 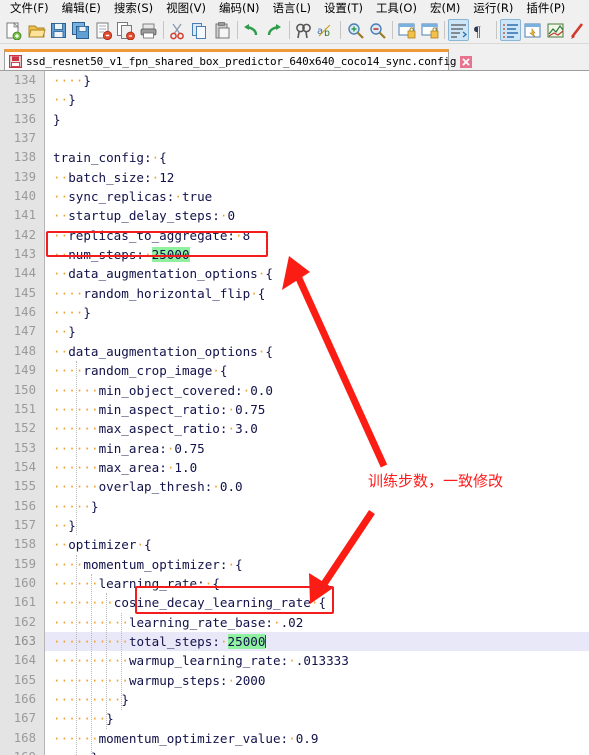 I want to click on code-line: 147 ··}, so click(x=301, y=331).